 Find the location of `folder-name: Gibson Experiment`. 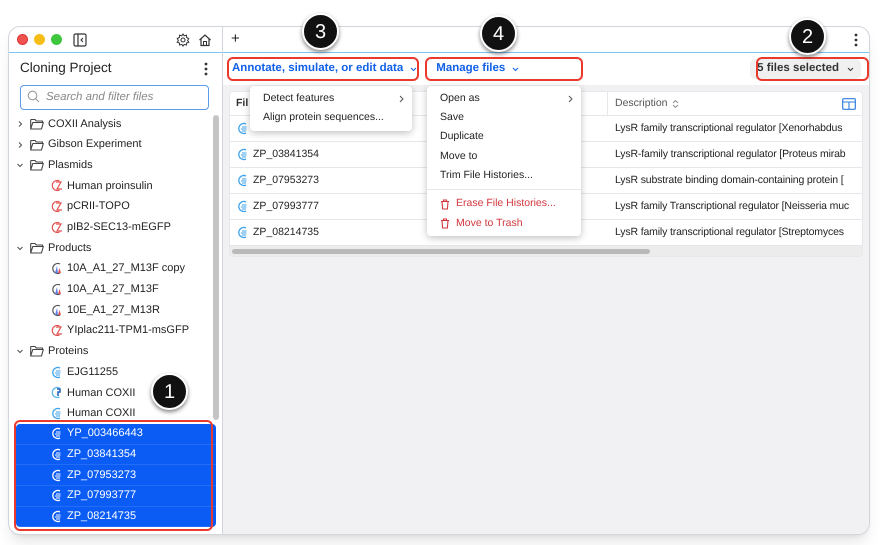

folder-name: Gibson Experiment is located at coordinates (95, 144).